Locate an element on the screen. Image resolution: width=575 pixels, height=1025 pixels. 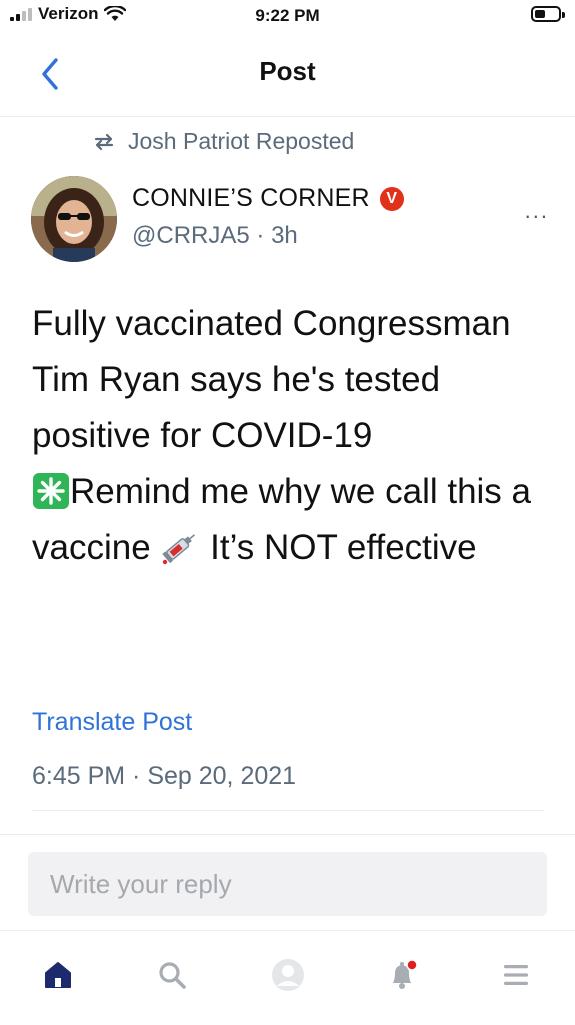
tab-search is located at coordinates (172, 975).